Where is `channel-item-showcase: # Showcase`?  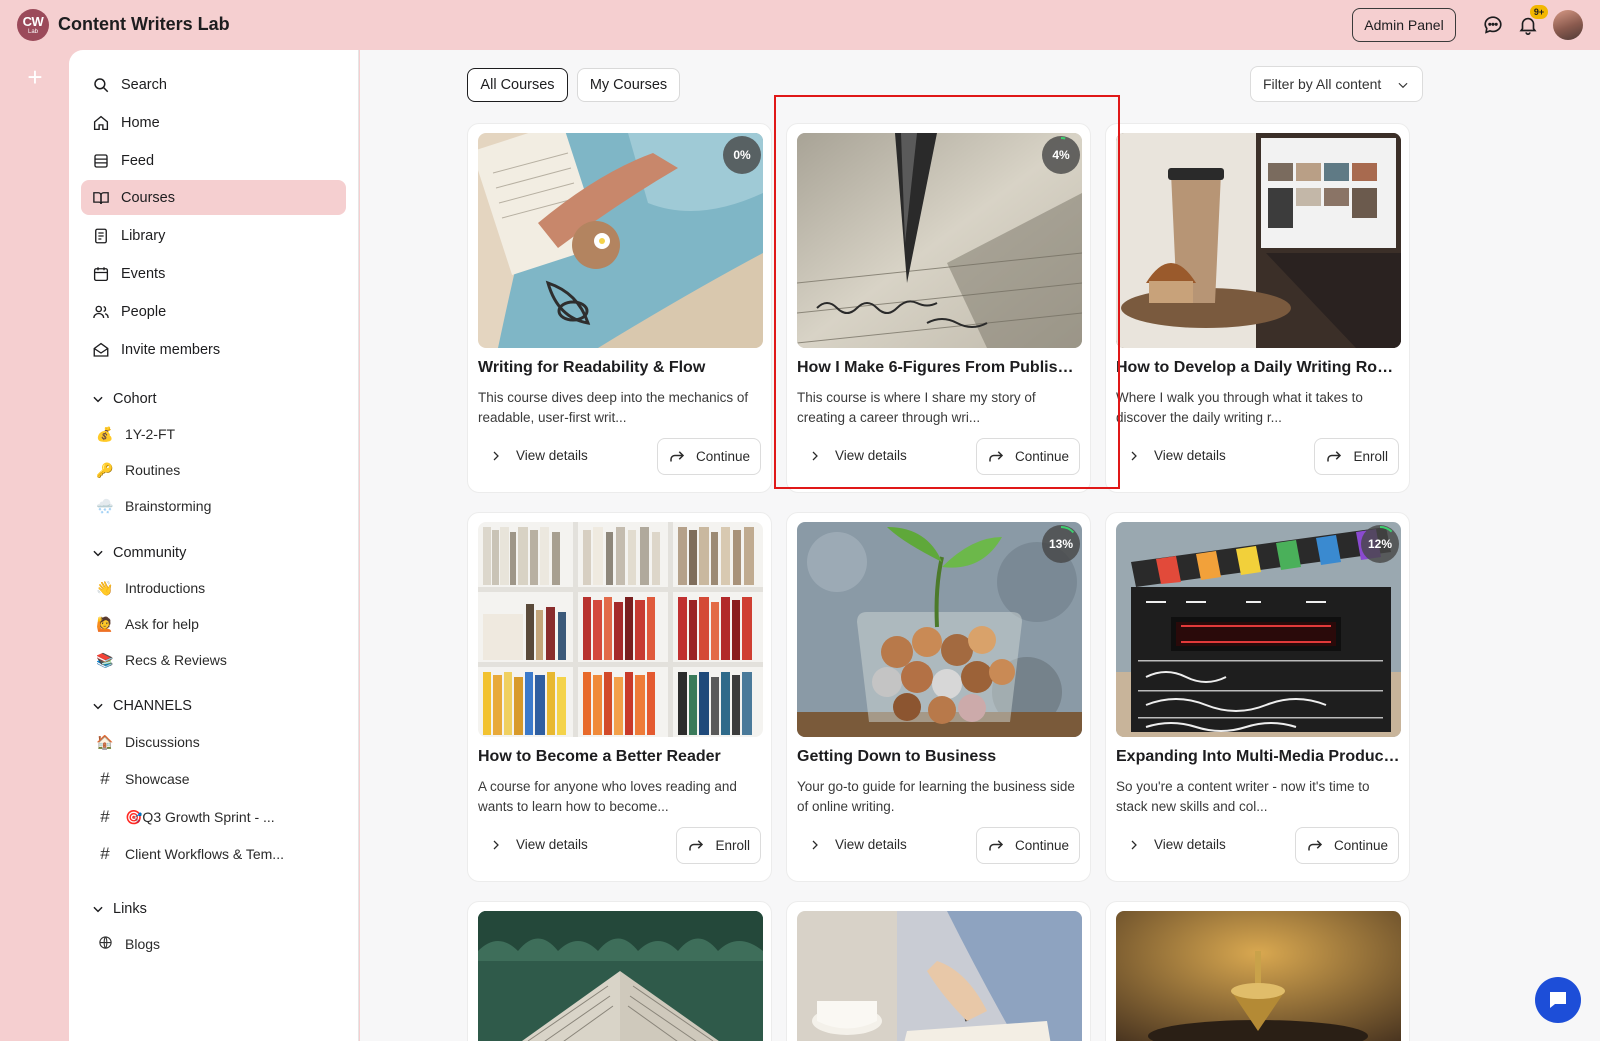
channel-item-showcase: # Showcase is located at coordinates (142, 779).